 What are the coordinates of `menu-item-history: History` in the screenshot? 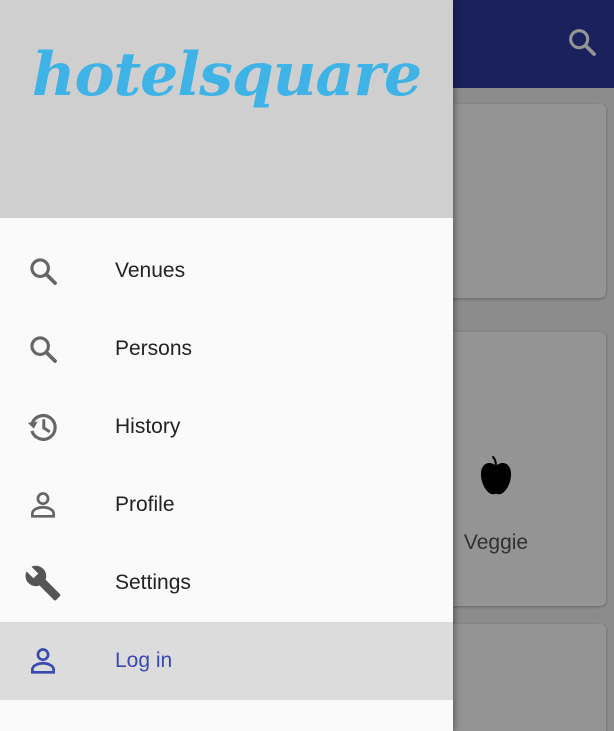 It's located at (226, 427).